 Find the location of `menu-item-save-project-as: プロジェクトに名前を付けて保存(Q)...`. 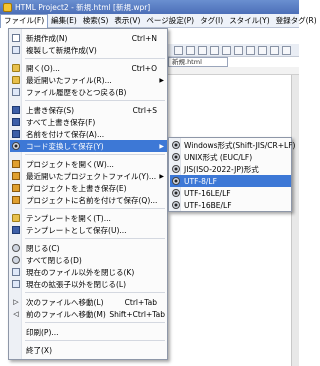

menu-item-save-project-as: プロジェクトに名前を付けて保存(Q)... is located at coordinates (88, 200).